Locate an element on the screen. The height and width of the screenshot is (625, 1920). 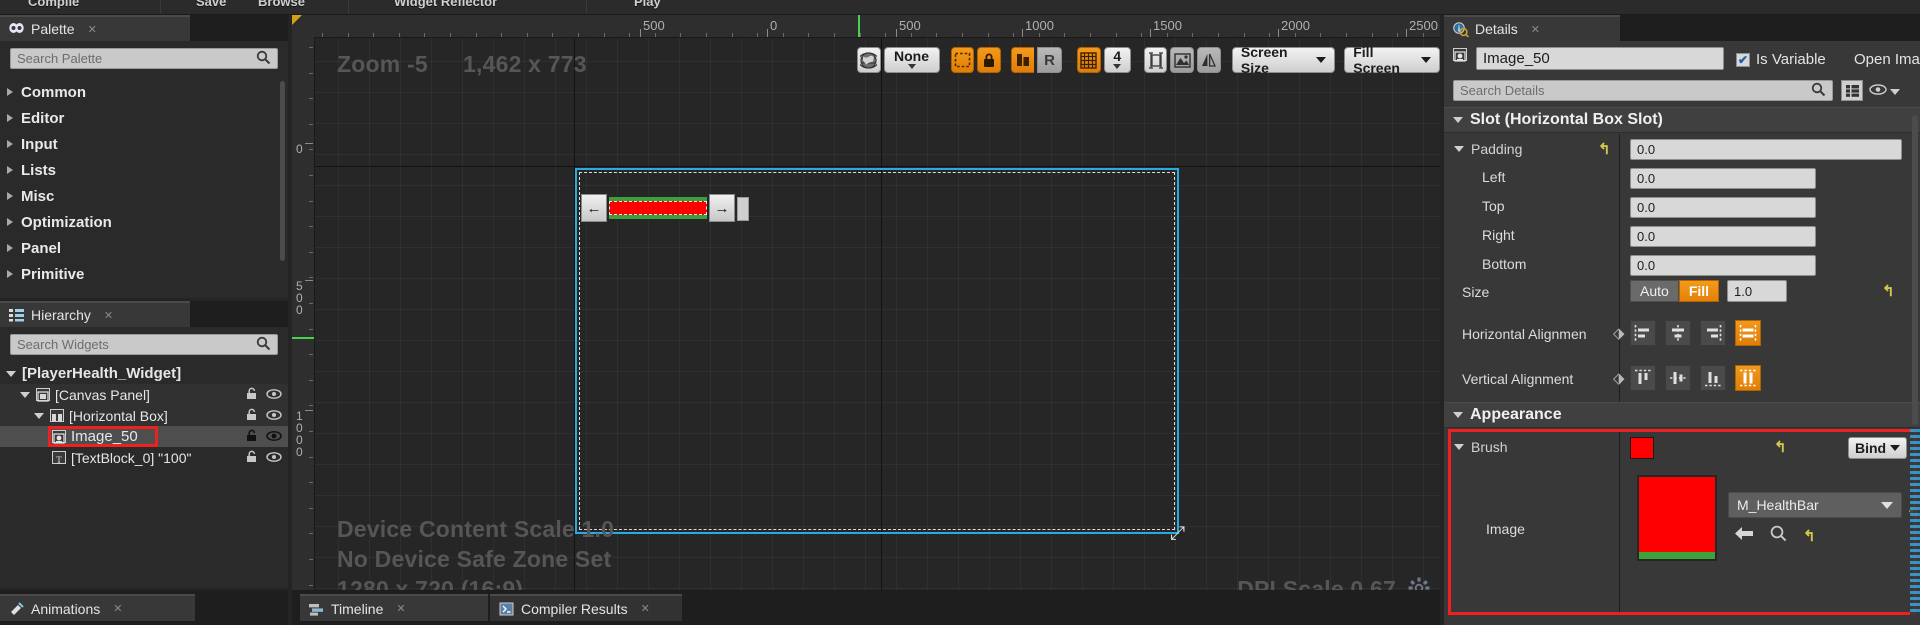
palette-category-editor: Editor is located at coordinates (144, 118).